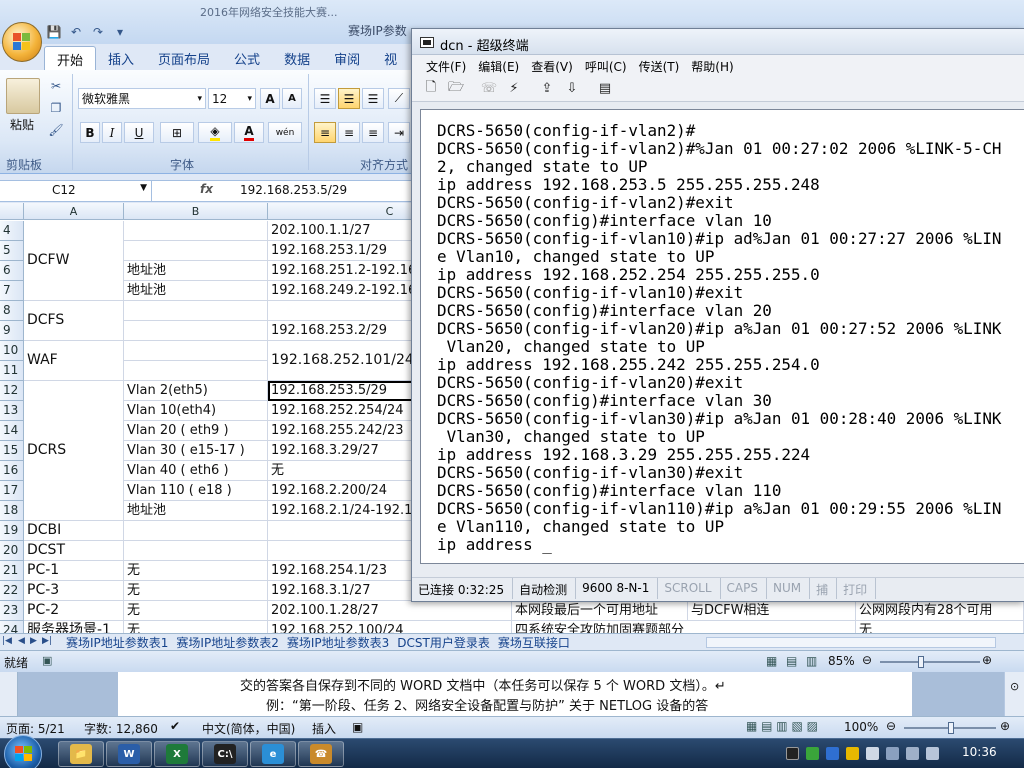  What do you see at coordinates (98, 32) in the screenshot?
I see `redo-icon: ↷` at bounding box center [98, 32].